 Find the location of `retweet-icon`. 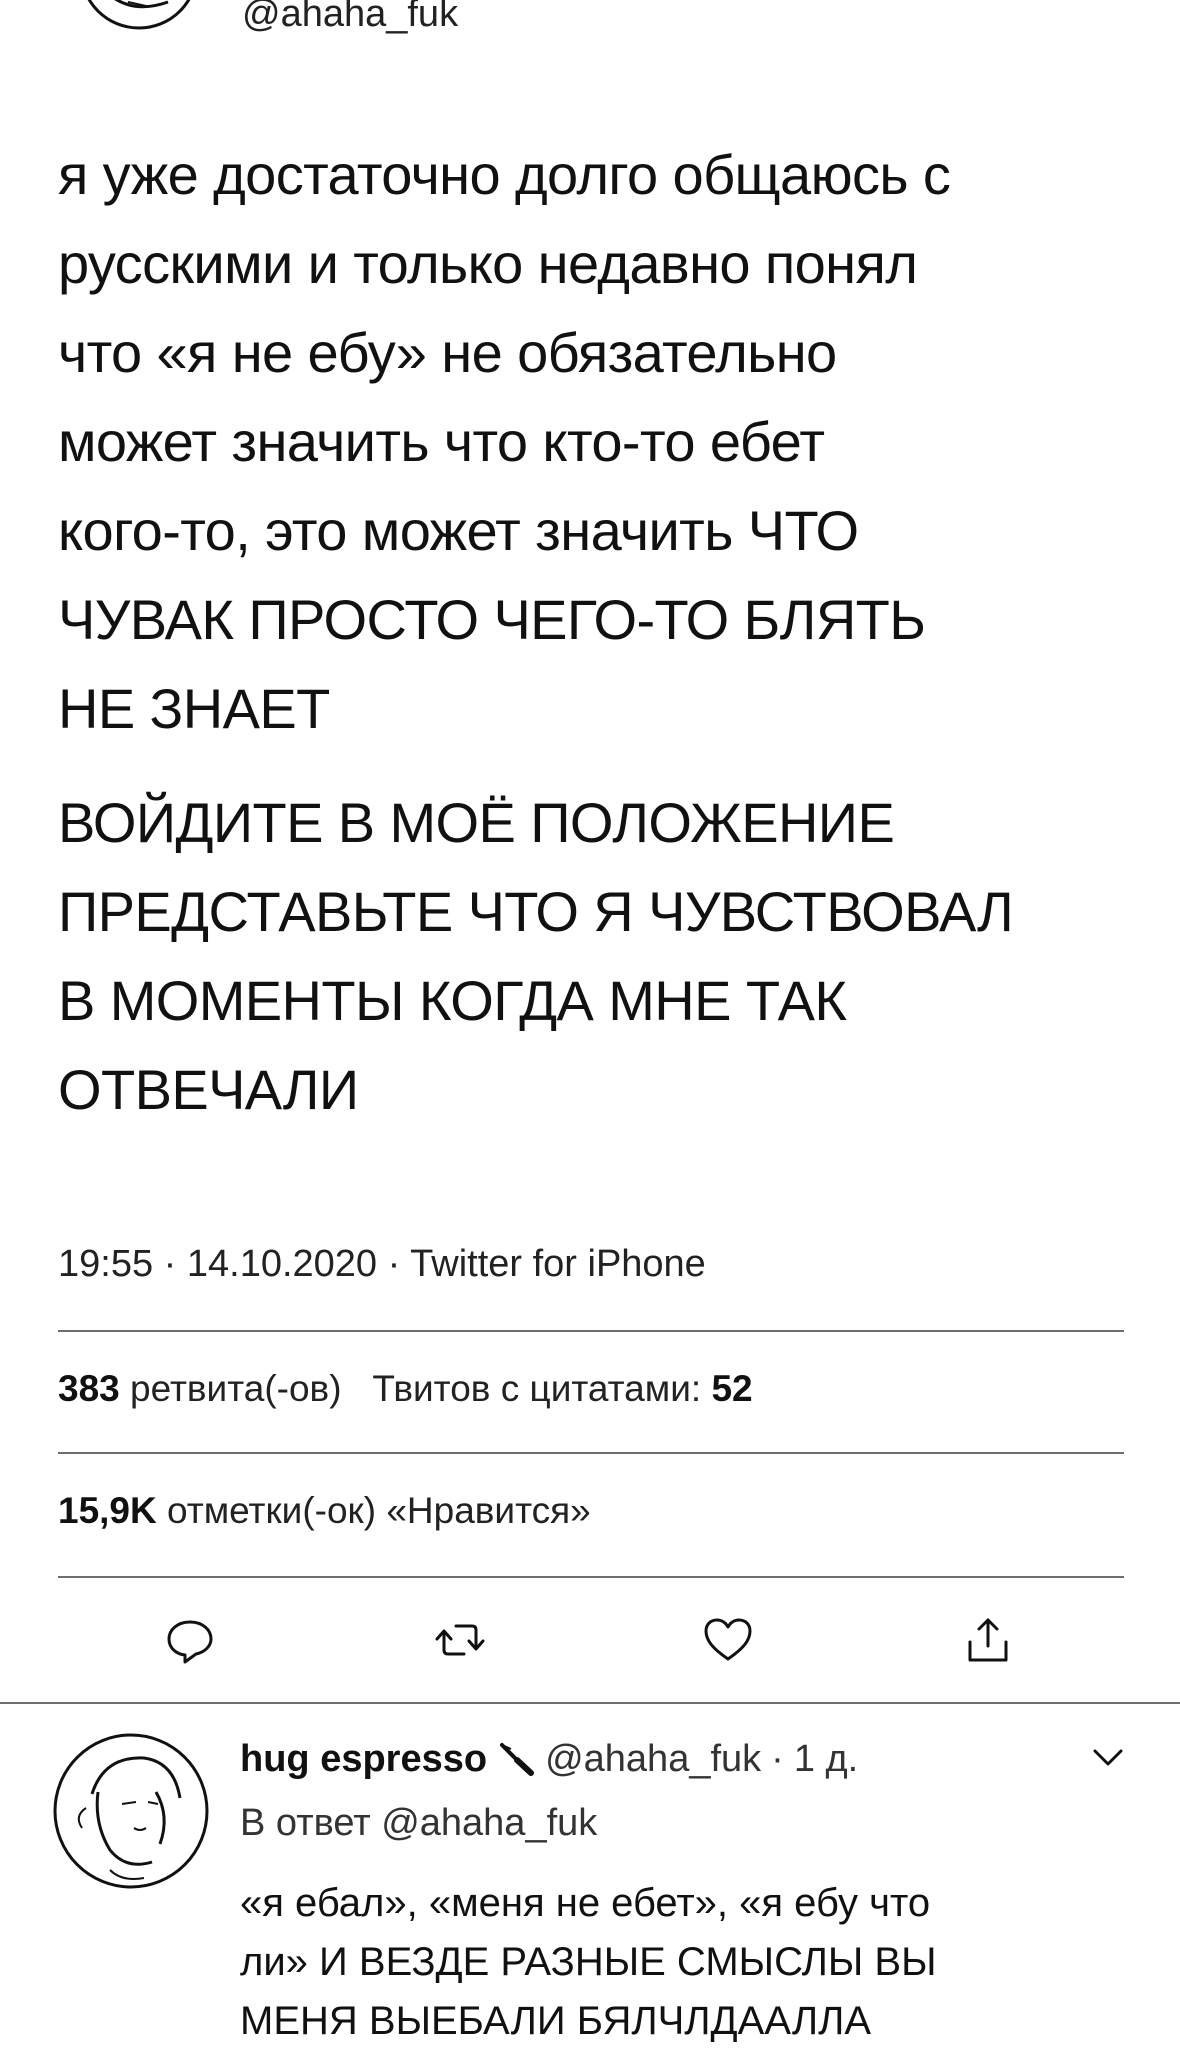

retweet-icon is located at coordinates (460, 1640).